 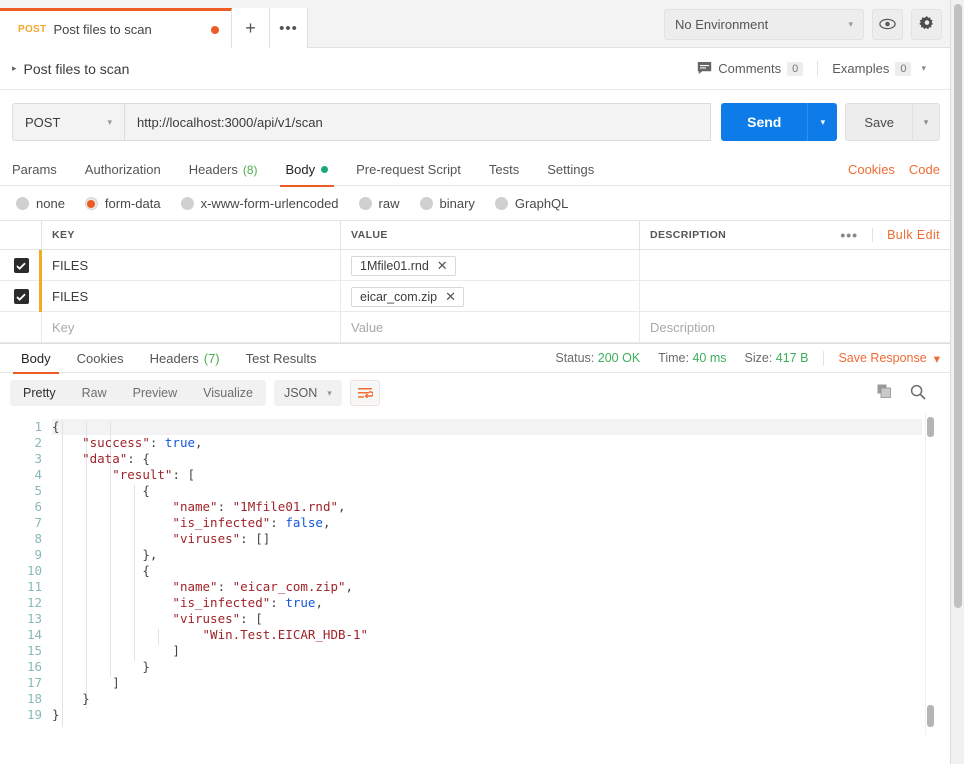 I want to click on code-token-str: "Win.Test.EICAR_HDB-1", so click(x=285, y=634).